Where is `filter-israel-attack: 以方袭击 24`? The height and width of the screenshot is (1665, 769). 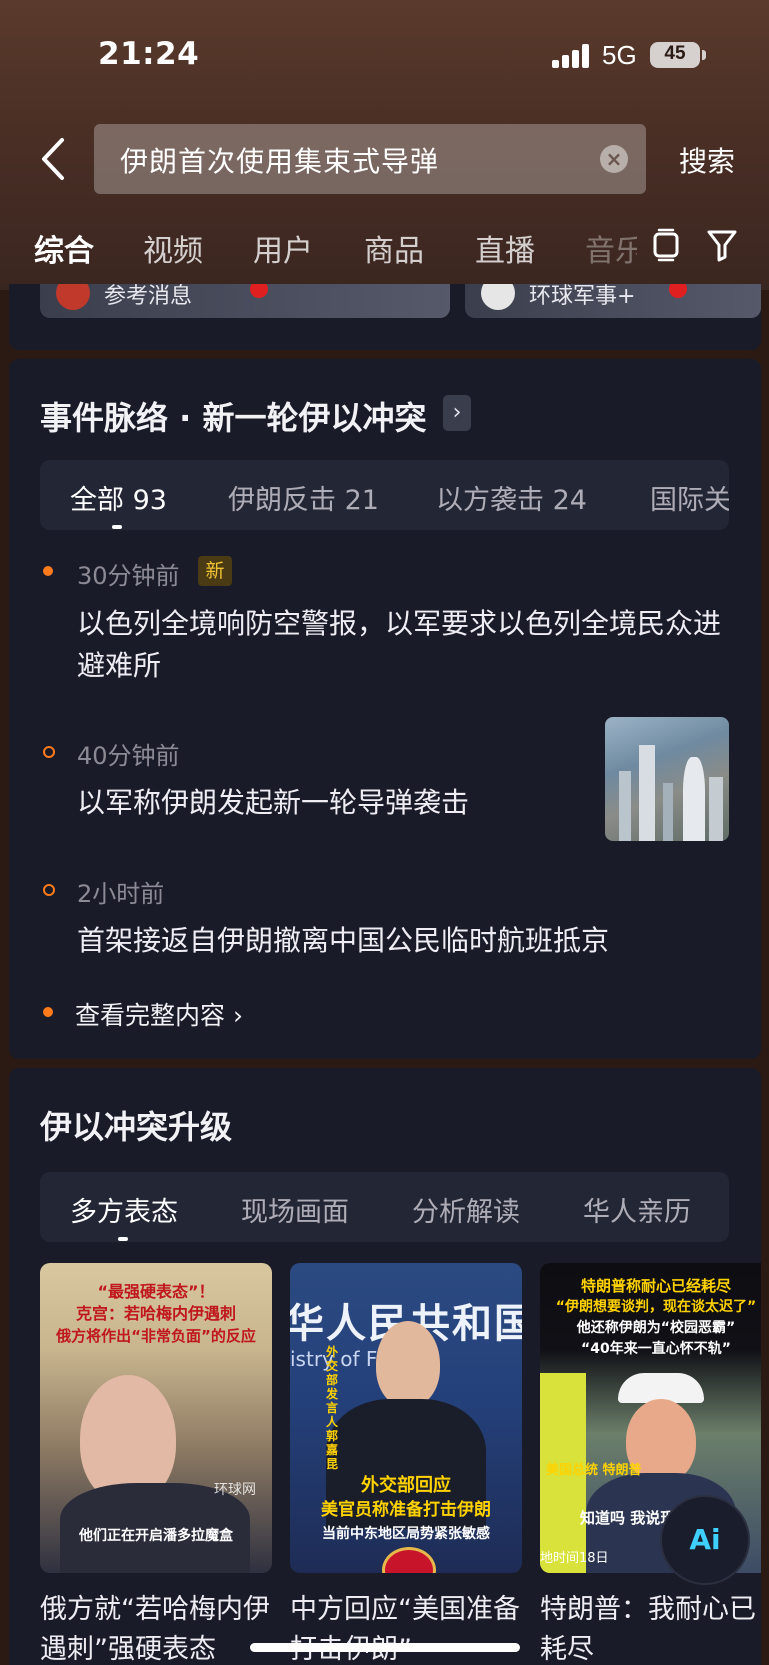 filter-israel-attack: 以方袭击 24 is located at coordinates (511, 497).